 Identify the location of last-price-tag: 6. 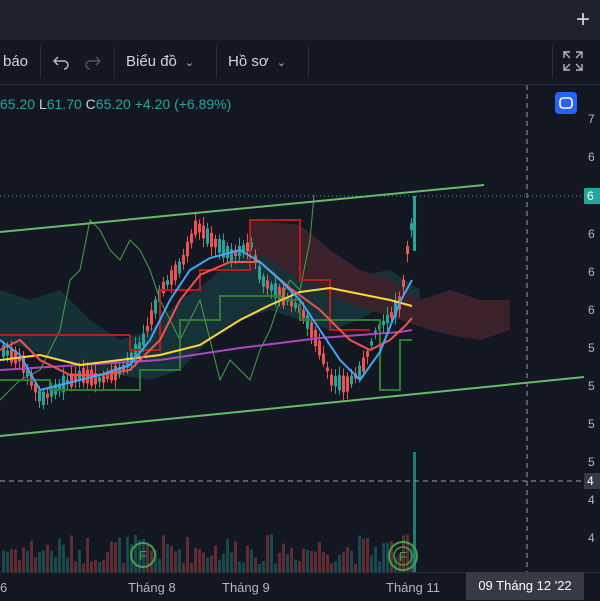
(592, 196).